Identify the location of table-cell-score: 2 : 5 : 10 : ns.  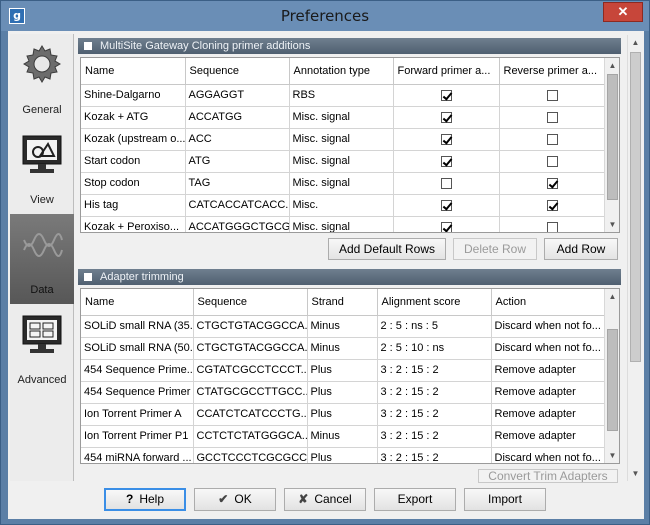
(434, 348).